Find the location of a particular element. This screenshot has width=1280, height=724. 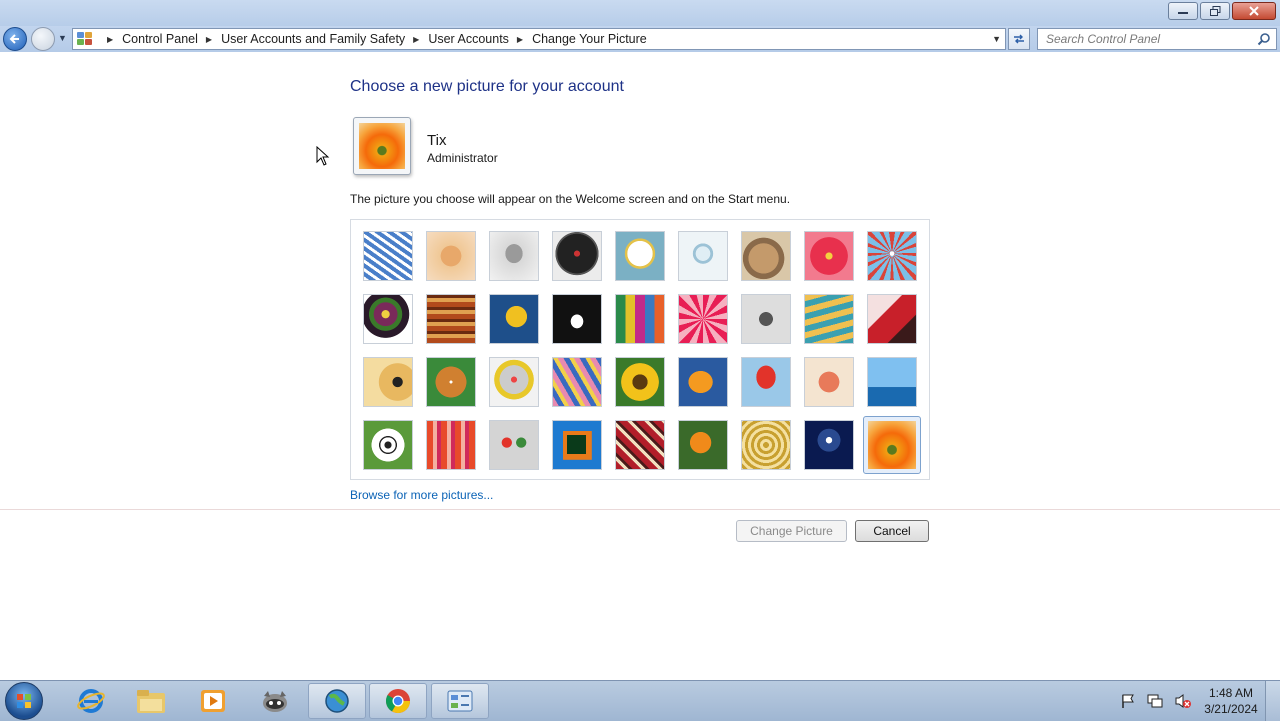

chrome-icon is located at coordinates (397, 701).